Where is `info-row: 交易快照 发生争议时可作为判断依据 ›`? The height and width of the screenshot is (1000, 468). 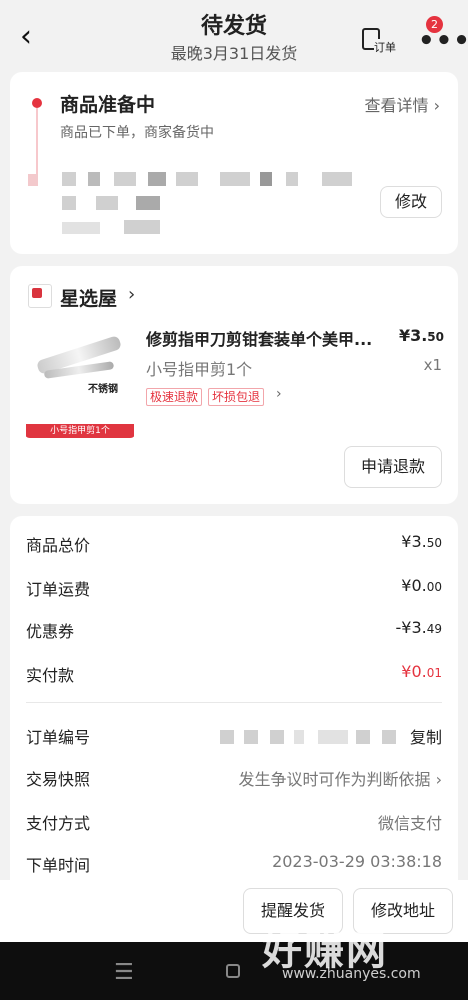
info-row: 交易快照 发生争议时可作为判断依据 › is located at coordinates (234, 778).